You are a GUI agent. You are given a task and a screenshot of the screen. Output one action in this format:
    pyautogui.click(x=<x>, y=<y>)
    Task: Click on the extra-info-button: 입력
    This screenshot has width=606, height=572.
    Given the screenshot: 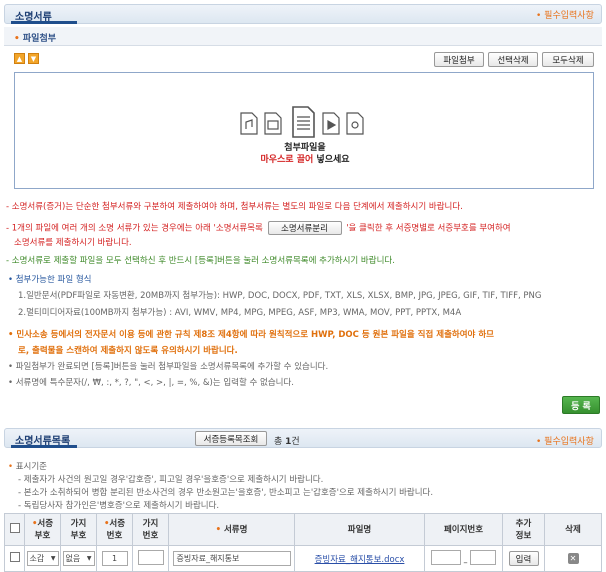 What is the action you would take?
    pyautogui.click(x=523, y=558)
    